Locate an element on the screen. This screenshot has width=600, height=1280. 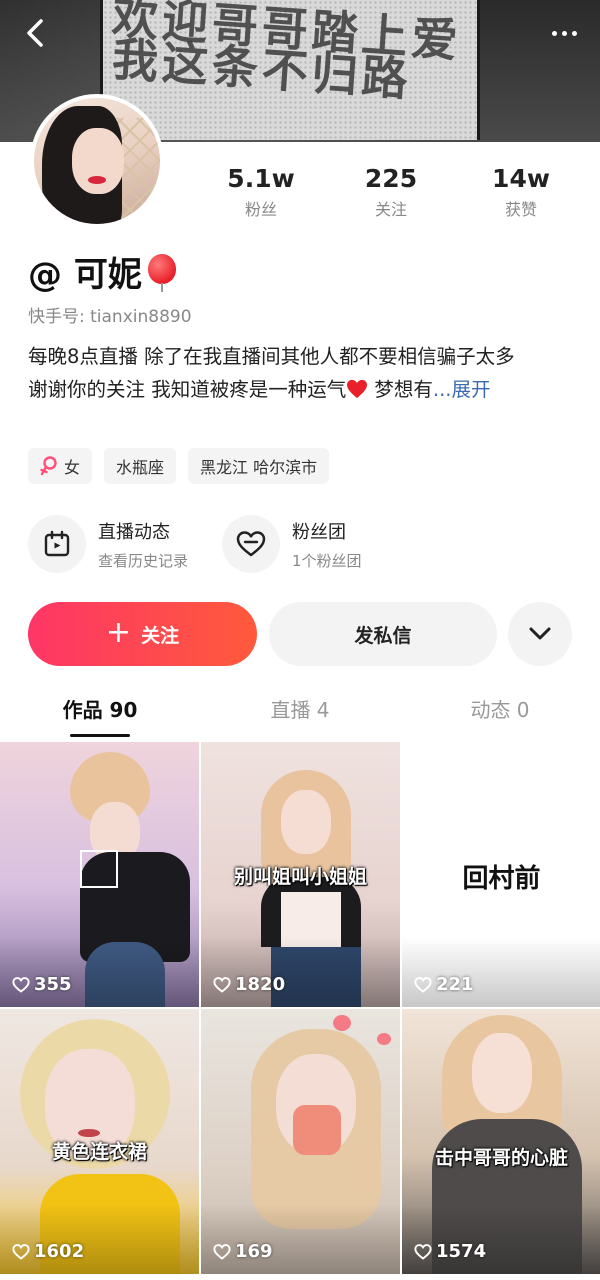
message-label: 发私信 is located at coordinates (383, 635).